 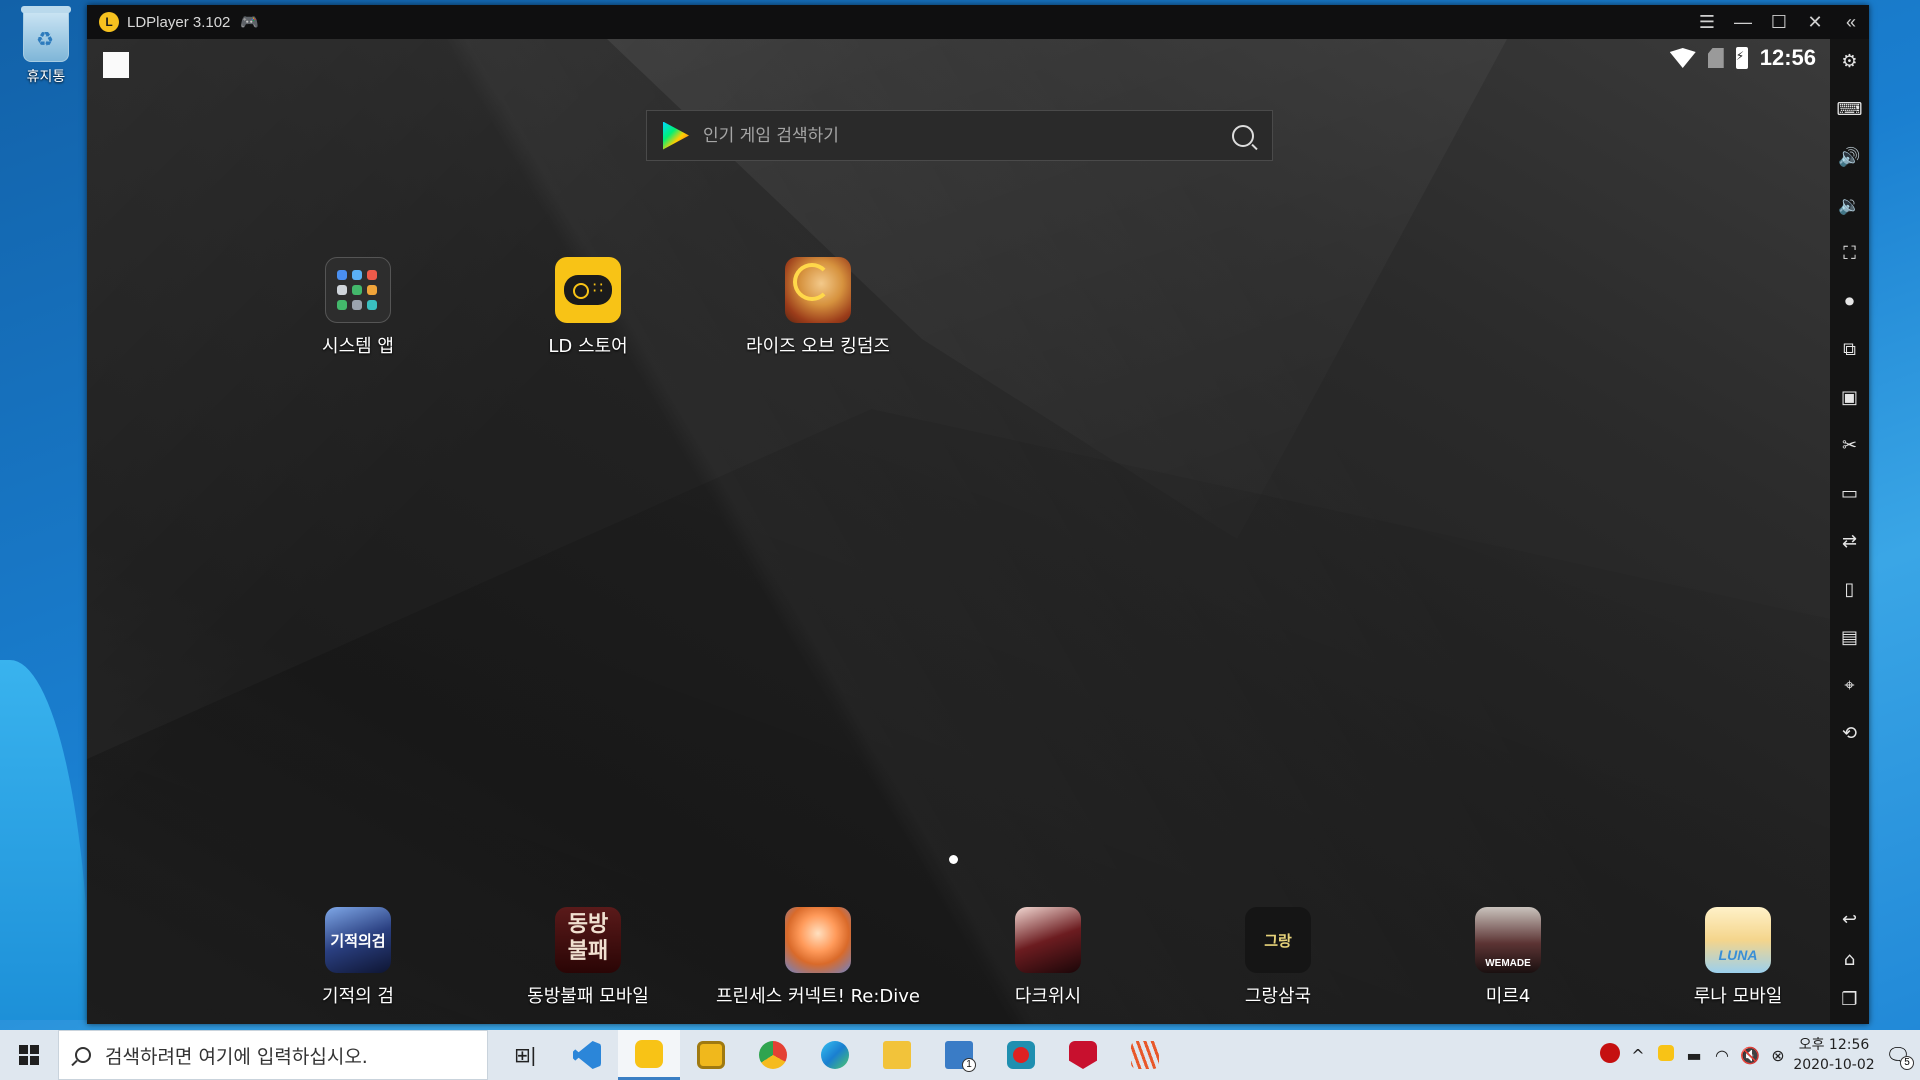 What do you see at coordinates (1850, 541) in the screenshot?
I see `sync-icon: ⇄` at bounding box center [1850, 541].